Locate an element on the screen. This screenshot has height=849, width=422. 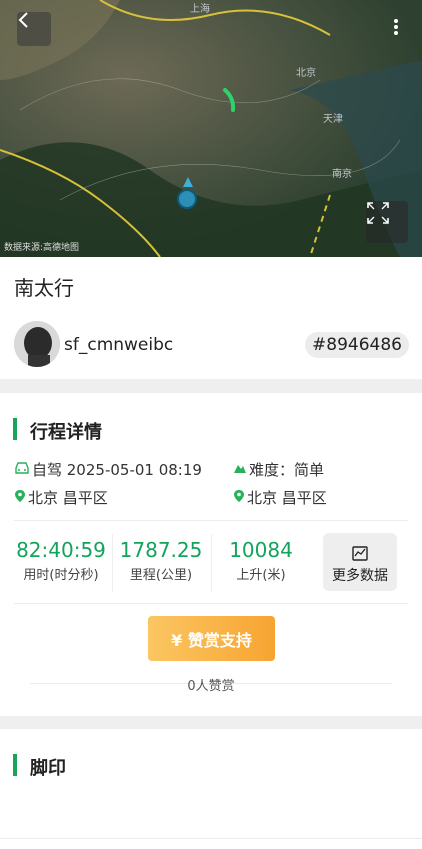
start-location-info: 北京 昌平区 is located at coordinates (61, 497).